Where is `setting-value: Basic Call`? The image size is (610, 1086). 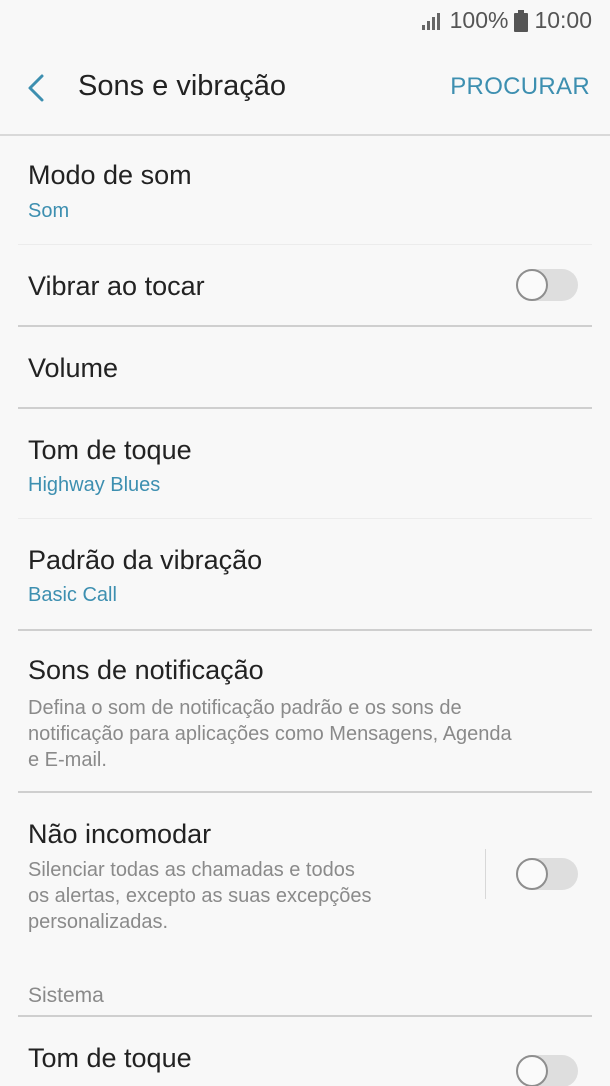
setting-value: Basic Call is located at coordinates (72, 595).